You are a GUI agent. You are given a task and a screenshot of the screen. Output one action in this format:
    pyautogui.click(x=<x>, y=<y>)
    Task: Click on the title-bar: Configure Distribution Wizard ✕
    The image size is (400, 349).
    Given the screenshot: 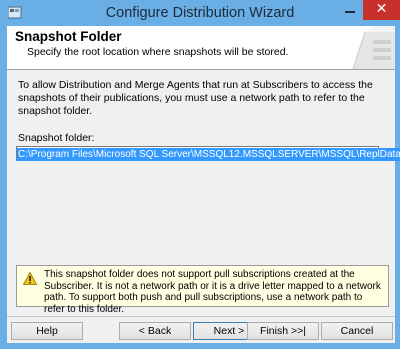 What is the action you would take?
    pyautogui.click(x=200, y=13)
    